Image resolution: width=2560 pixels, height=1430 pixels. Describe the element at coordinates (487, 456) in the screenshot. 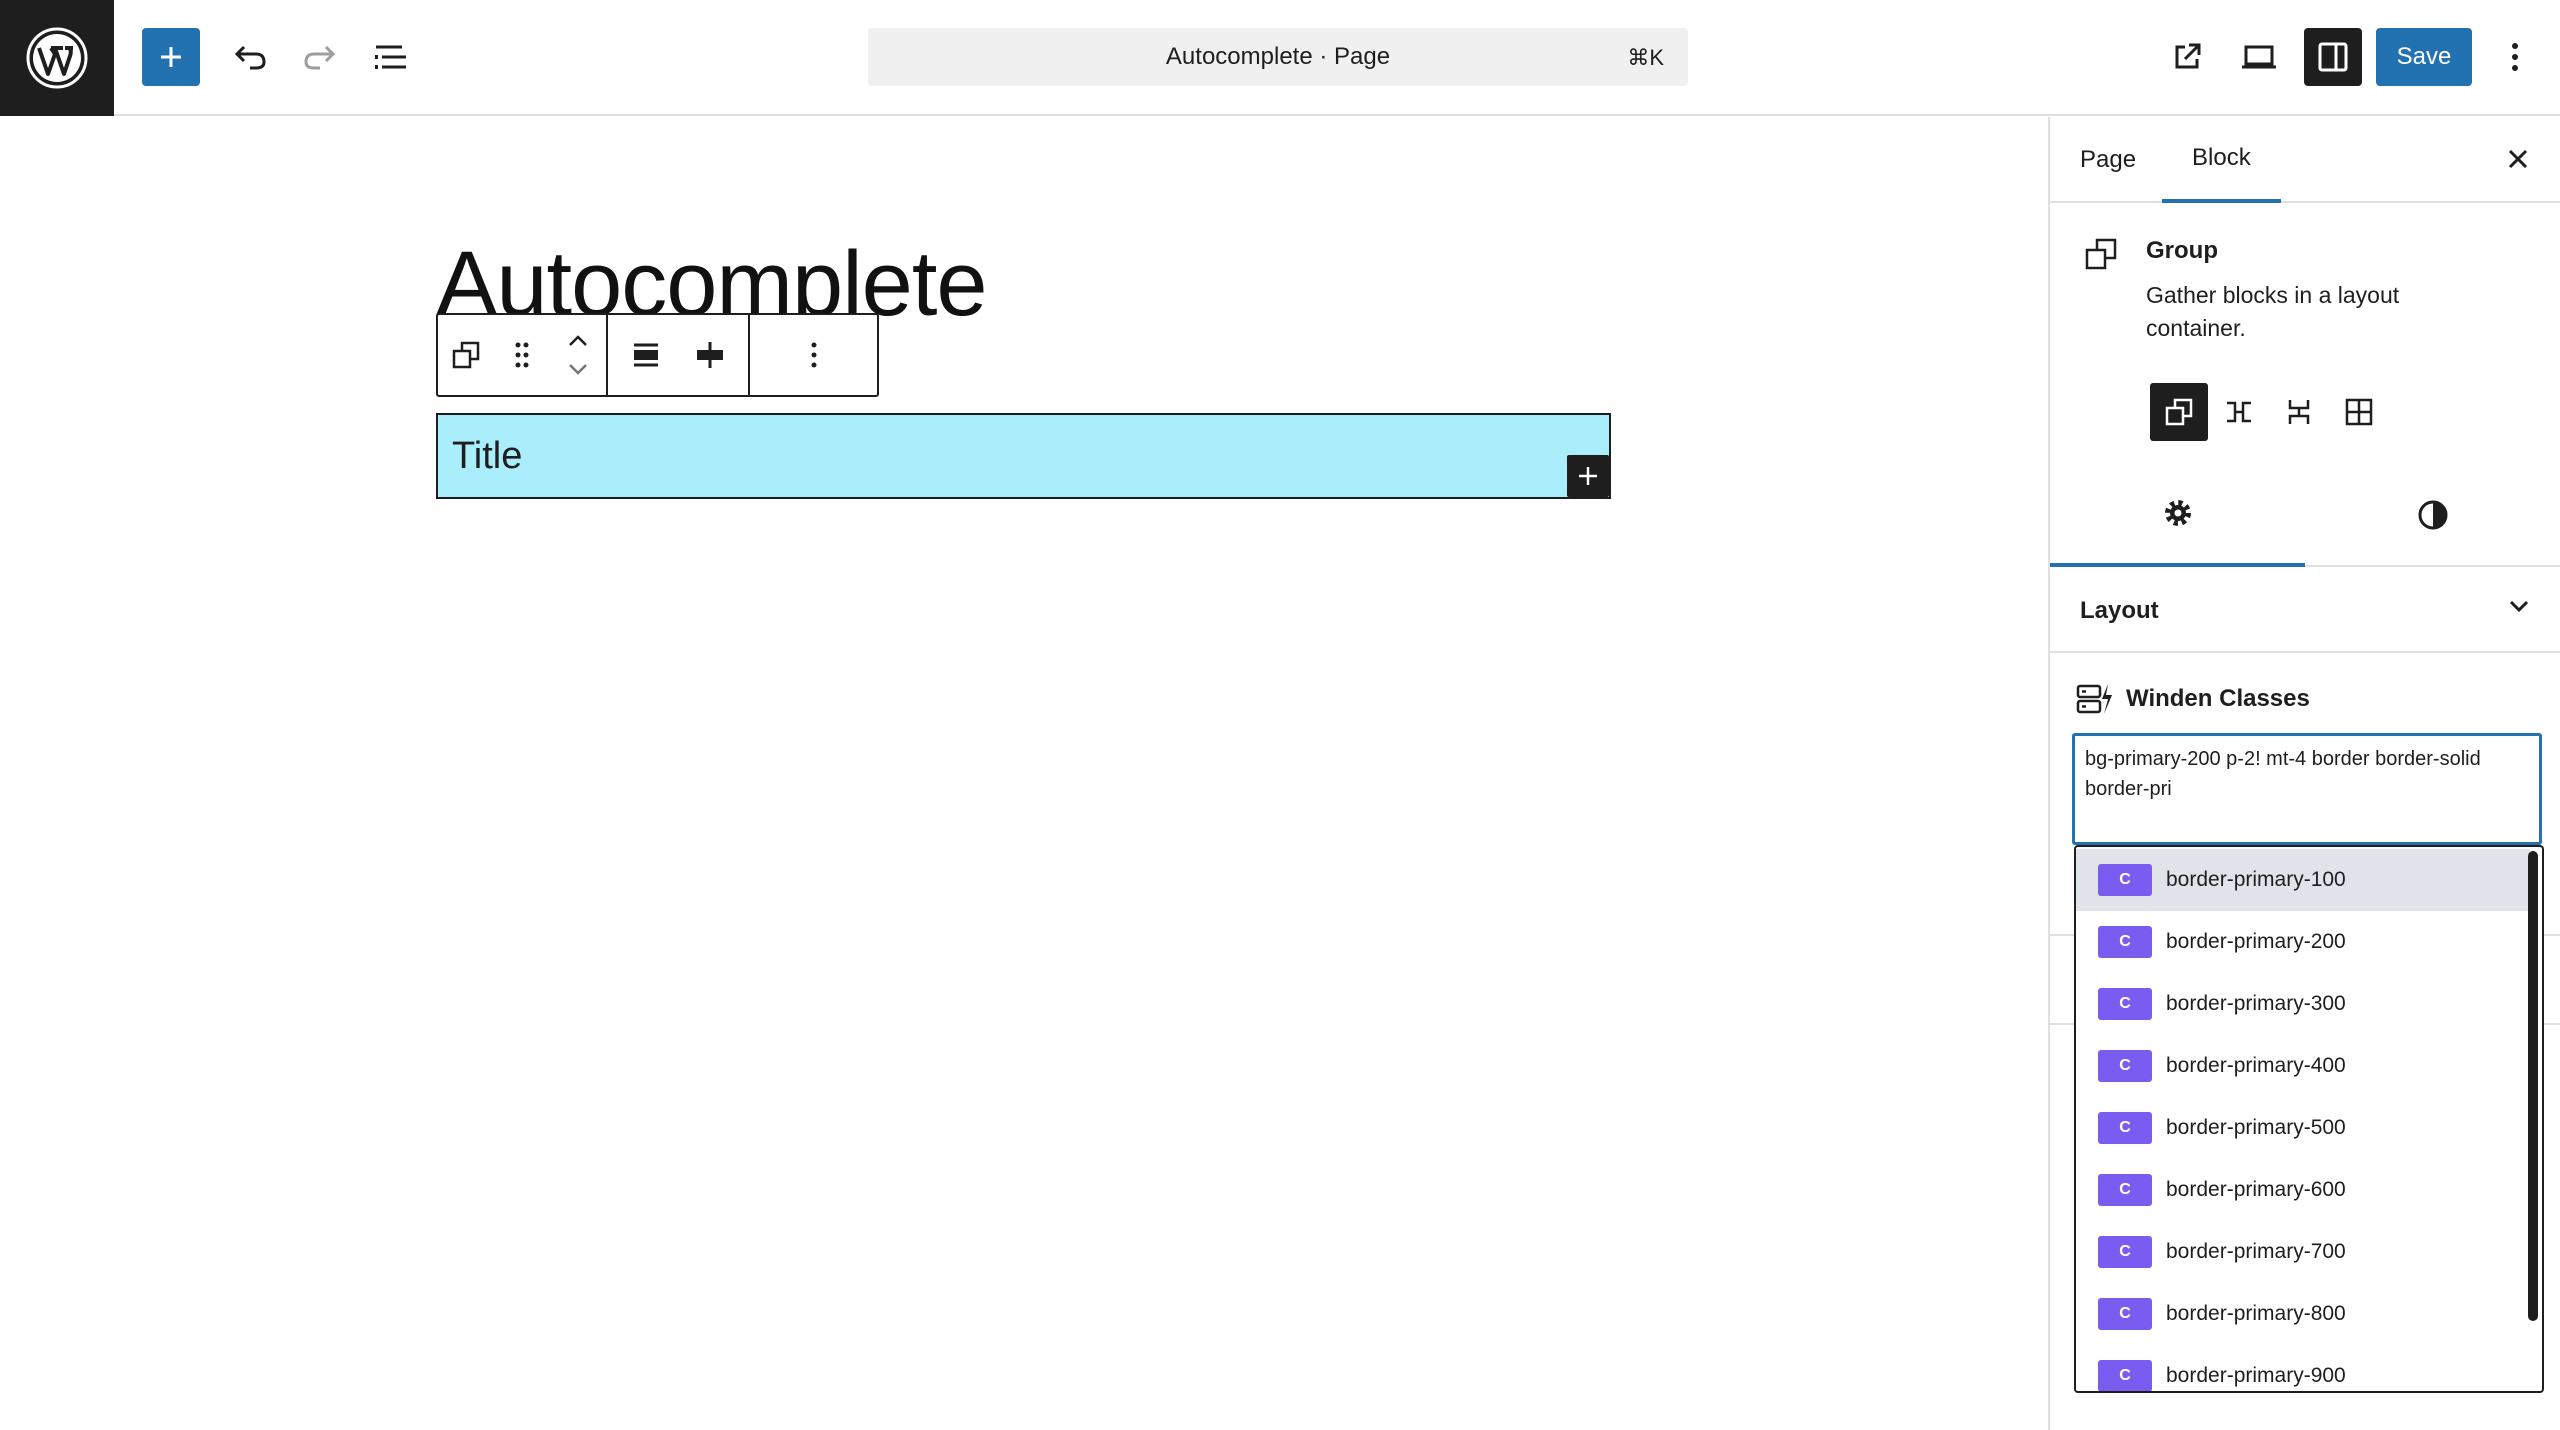

I see `group-inner-title: Title` at that location.